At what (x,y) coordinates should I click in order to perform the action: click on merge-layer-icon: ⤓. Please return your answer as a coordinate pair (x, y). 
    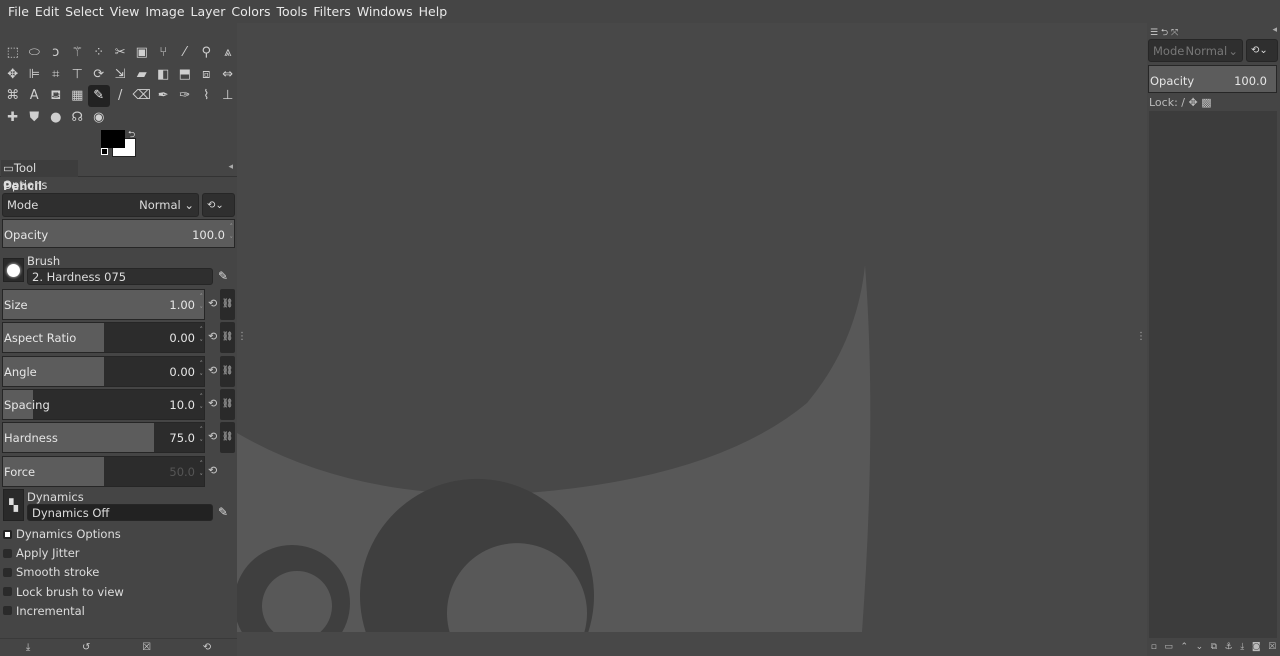
    Looking at the image, I should click on (1242, 647).